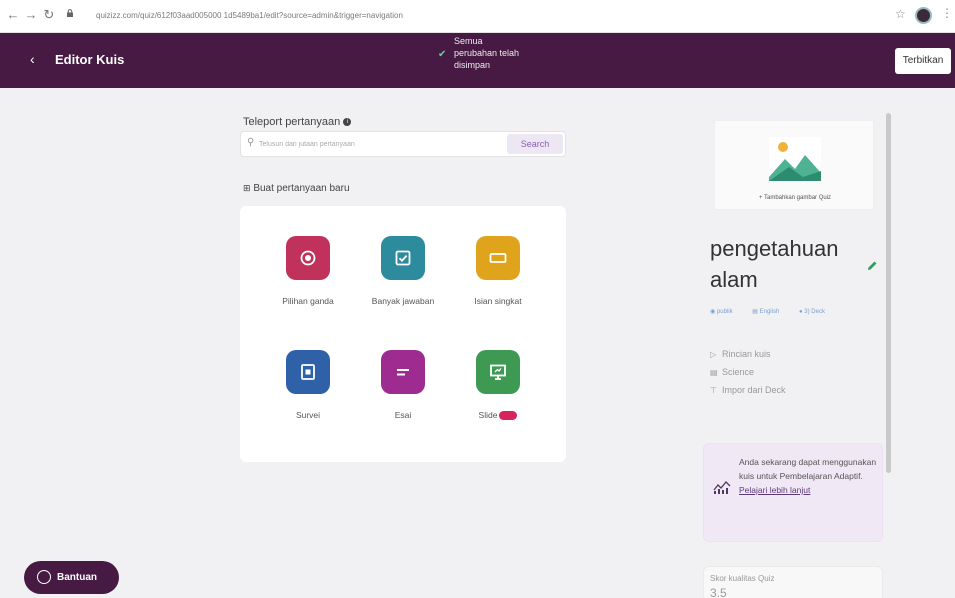 The width and height of the screenshot is (955, 598). Describe the element at coordinates (308, 372) in the screenshot. I see `poll-icon` at that location.